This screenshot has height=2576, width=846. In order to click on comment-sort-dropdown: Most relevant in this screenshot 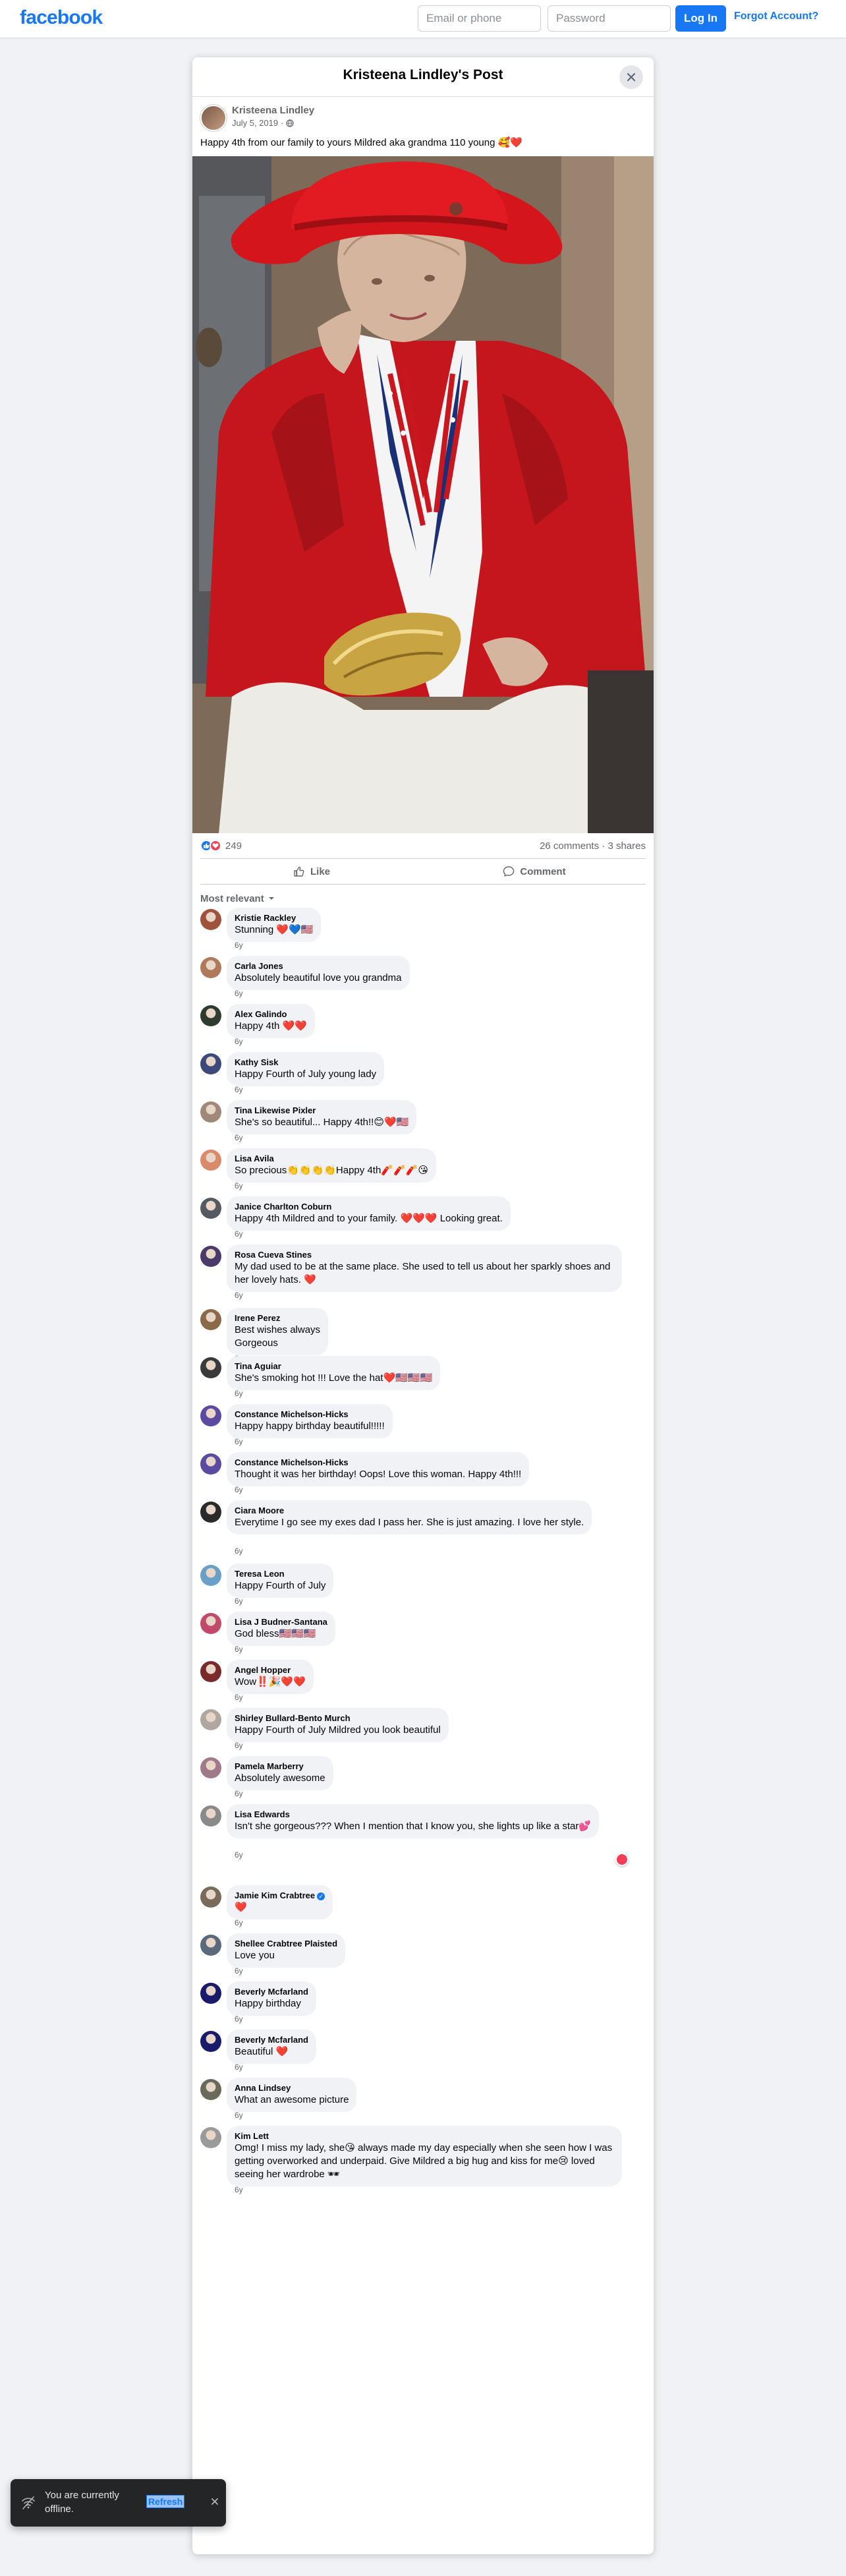, I will do `click(423, 898)`.